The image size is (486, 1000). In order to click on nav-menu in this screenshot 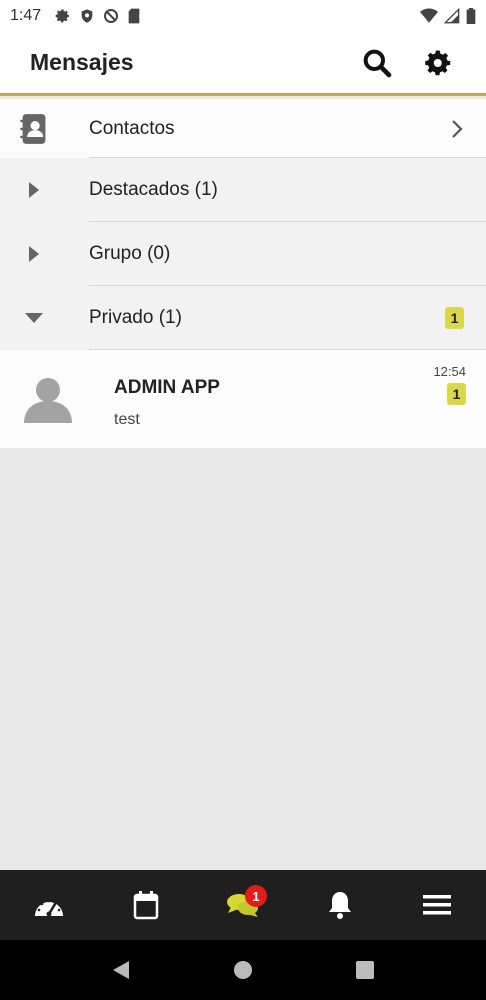, I will do `click(437, 905)`.